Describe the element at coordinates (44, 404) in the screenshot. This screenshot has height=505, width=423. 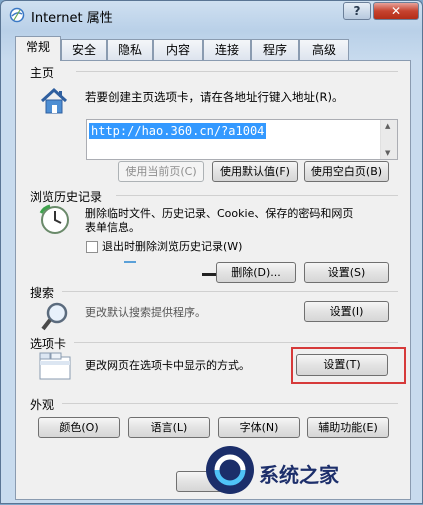
I see `appearance-group-label: 外观` at that location.